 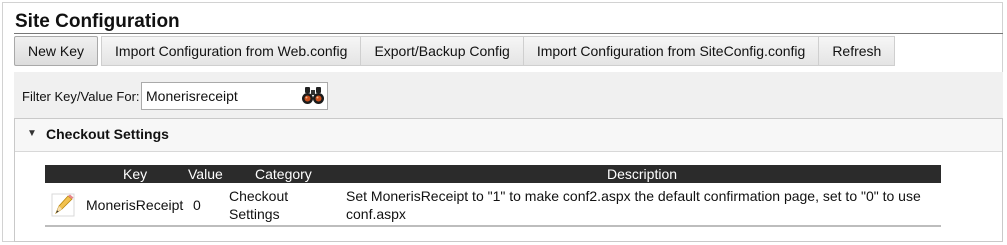 What do you see at coordinates (857, 51) in the screenshot?
I see `refresh-button: Refresh` at bounding box center [857, 51].